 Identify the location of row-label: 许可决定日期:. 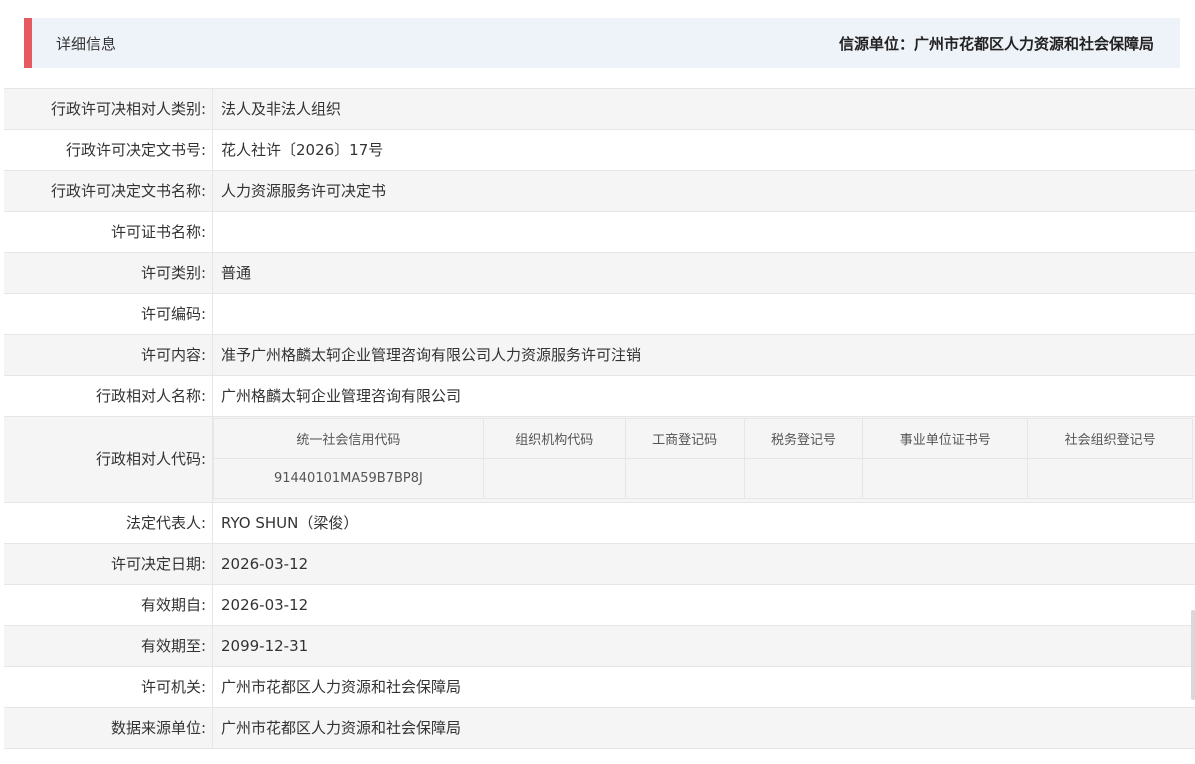
(108, 564).